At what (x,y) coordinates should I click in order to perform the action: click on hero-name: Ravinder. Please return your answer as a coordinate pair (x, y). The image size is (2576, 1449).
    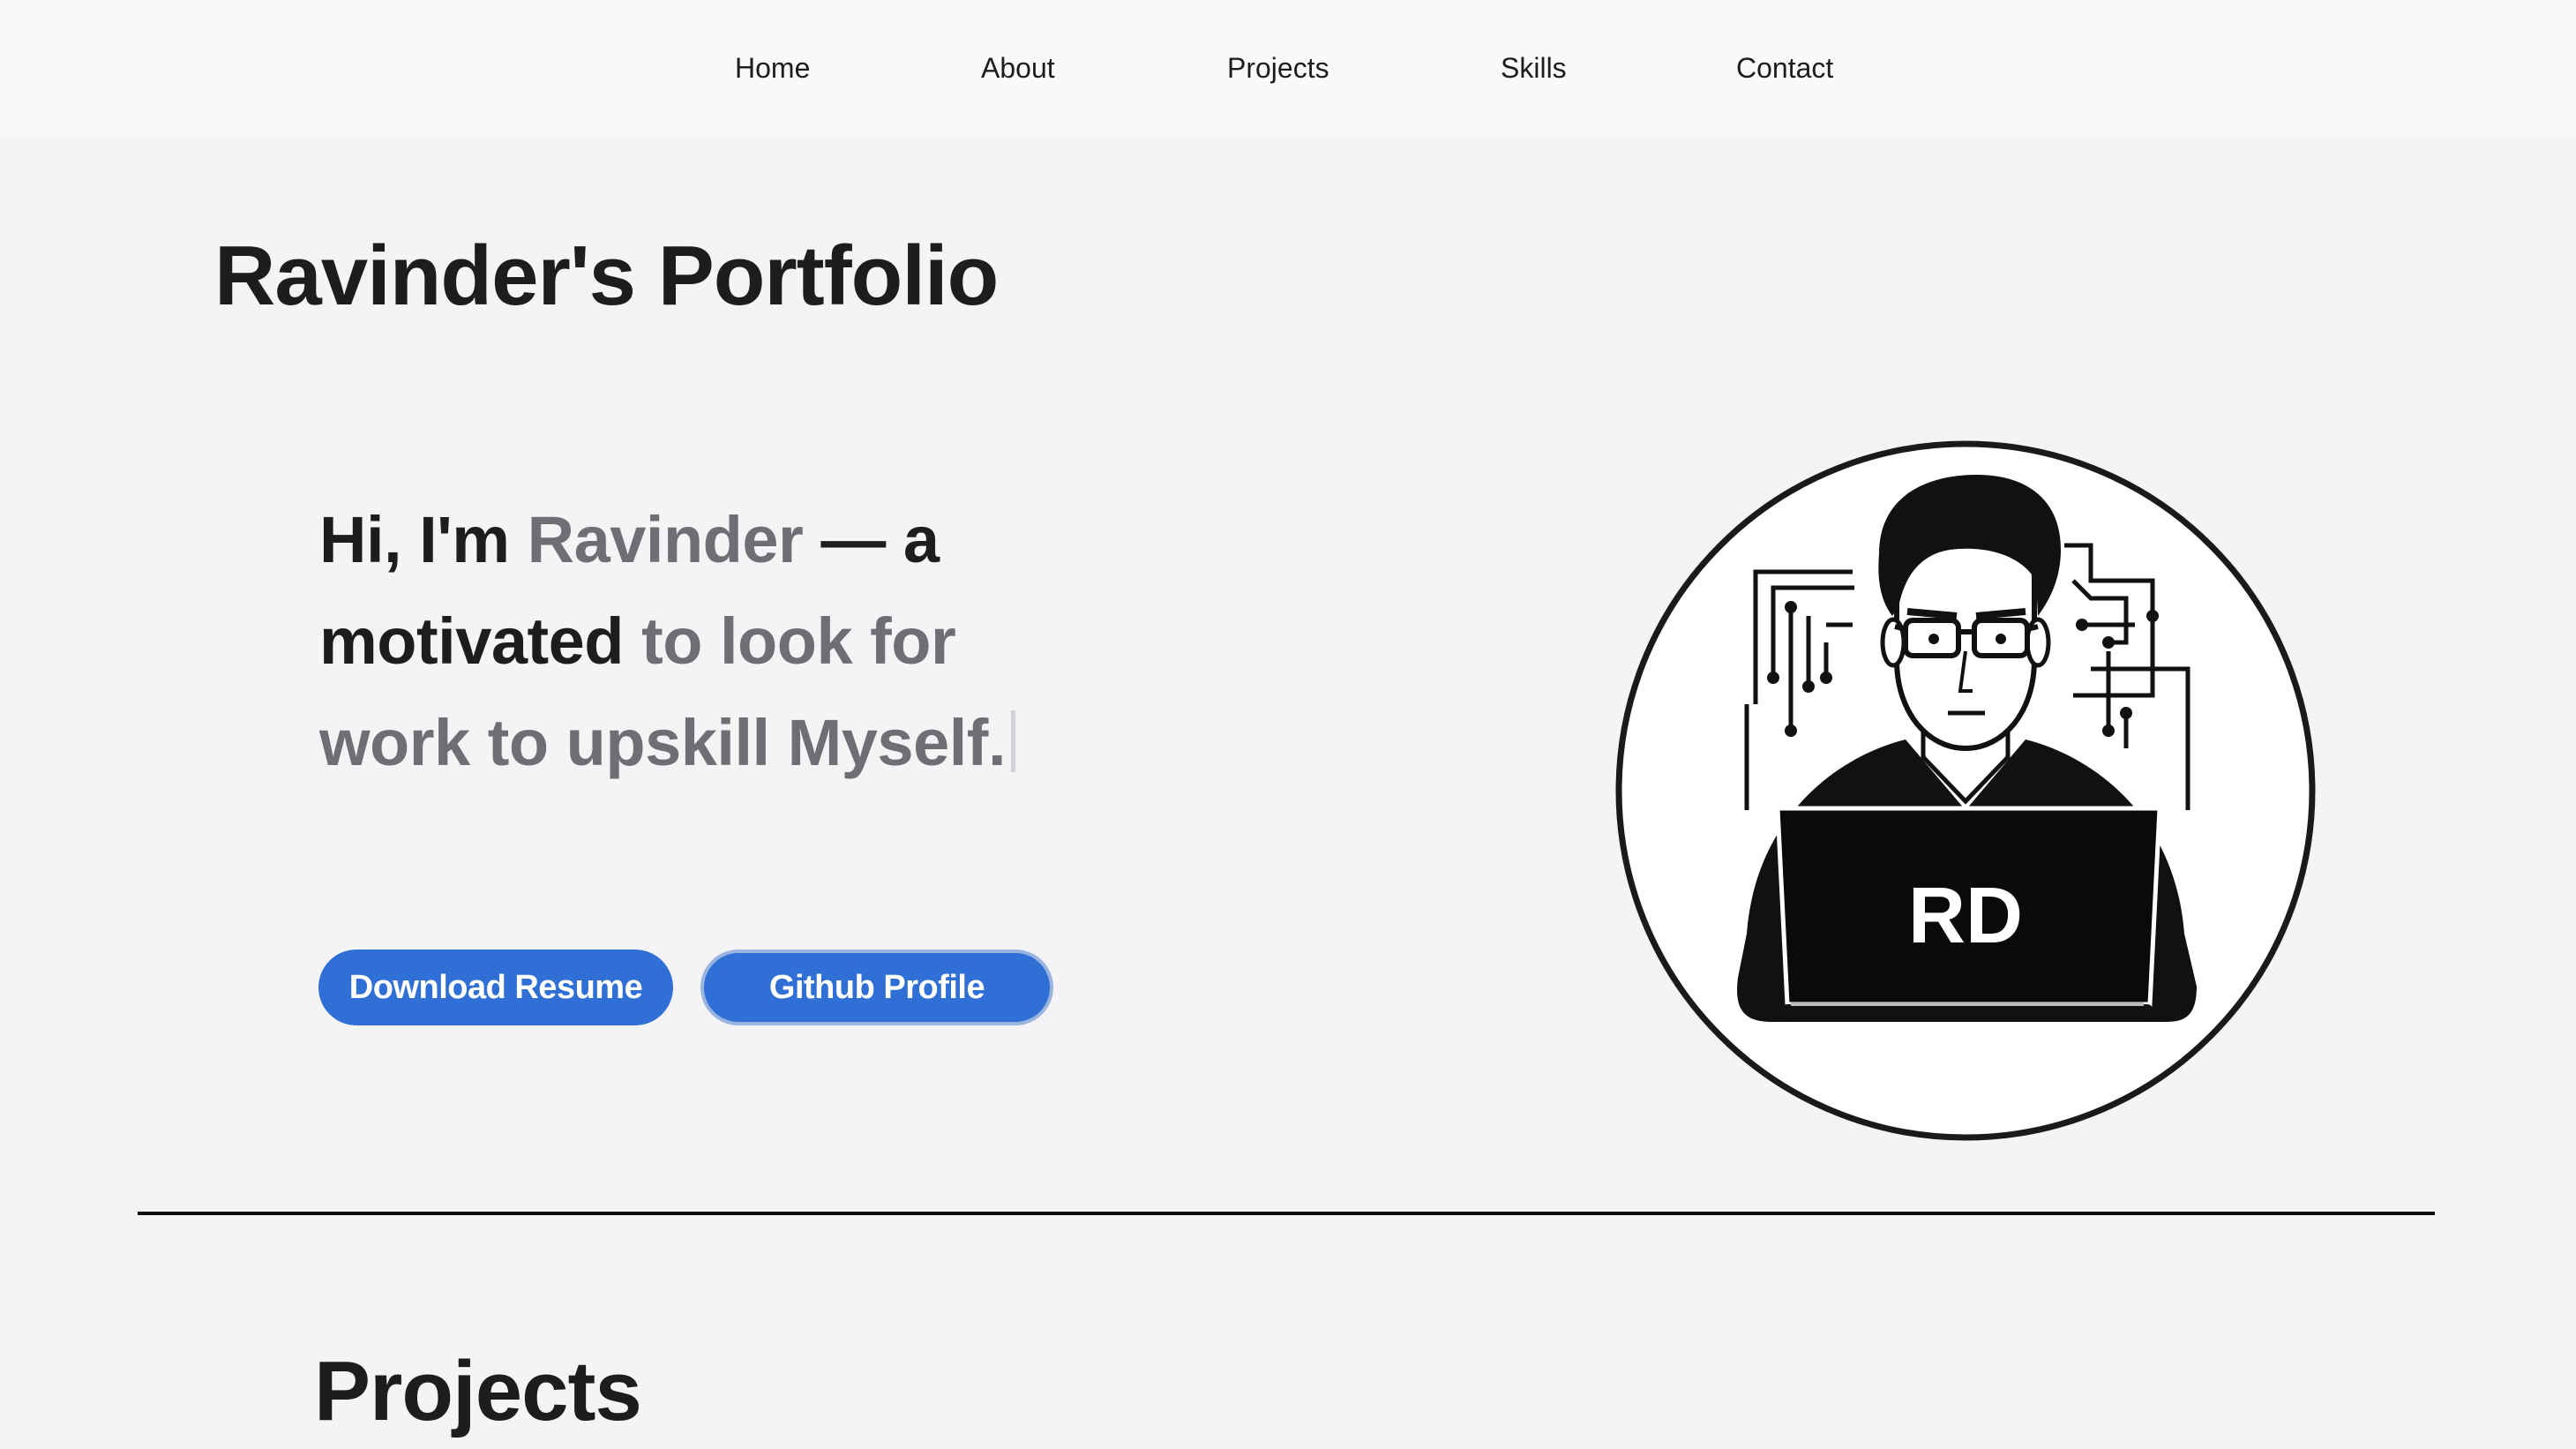
    Looking at the image, I should click on (666, 539).